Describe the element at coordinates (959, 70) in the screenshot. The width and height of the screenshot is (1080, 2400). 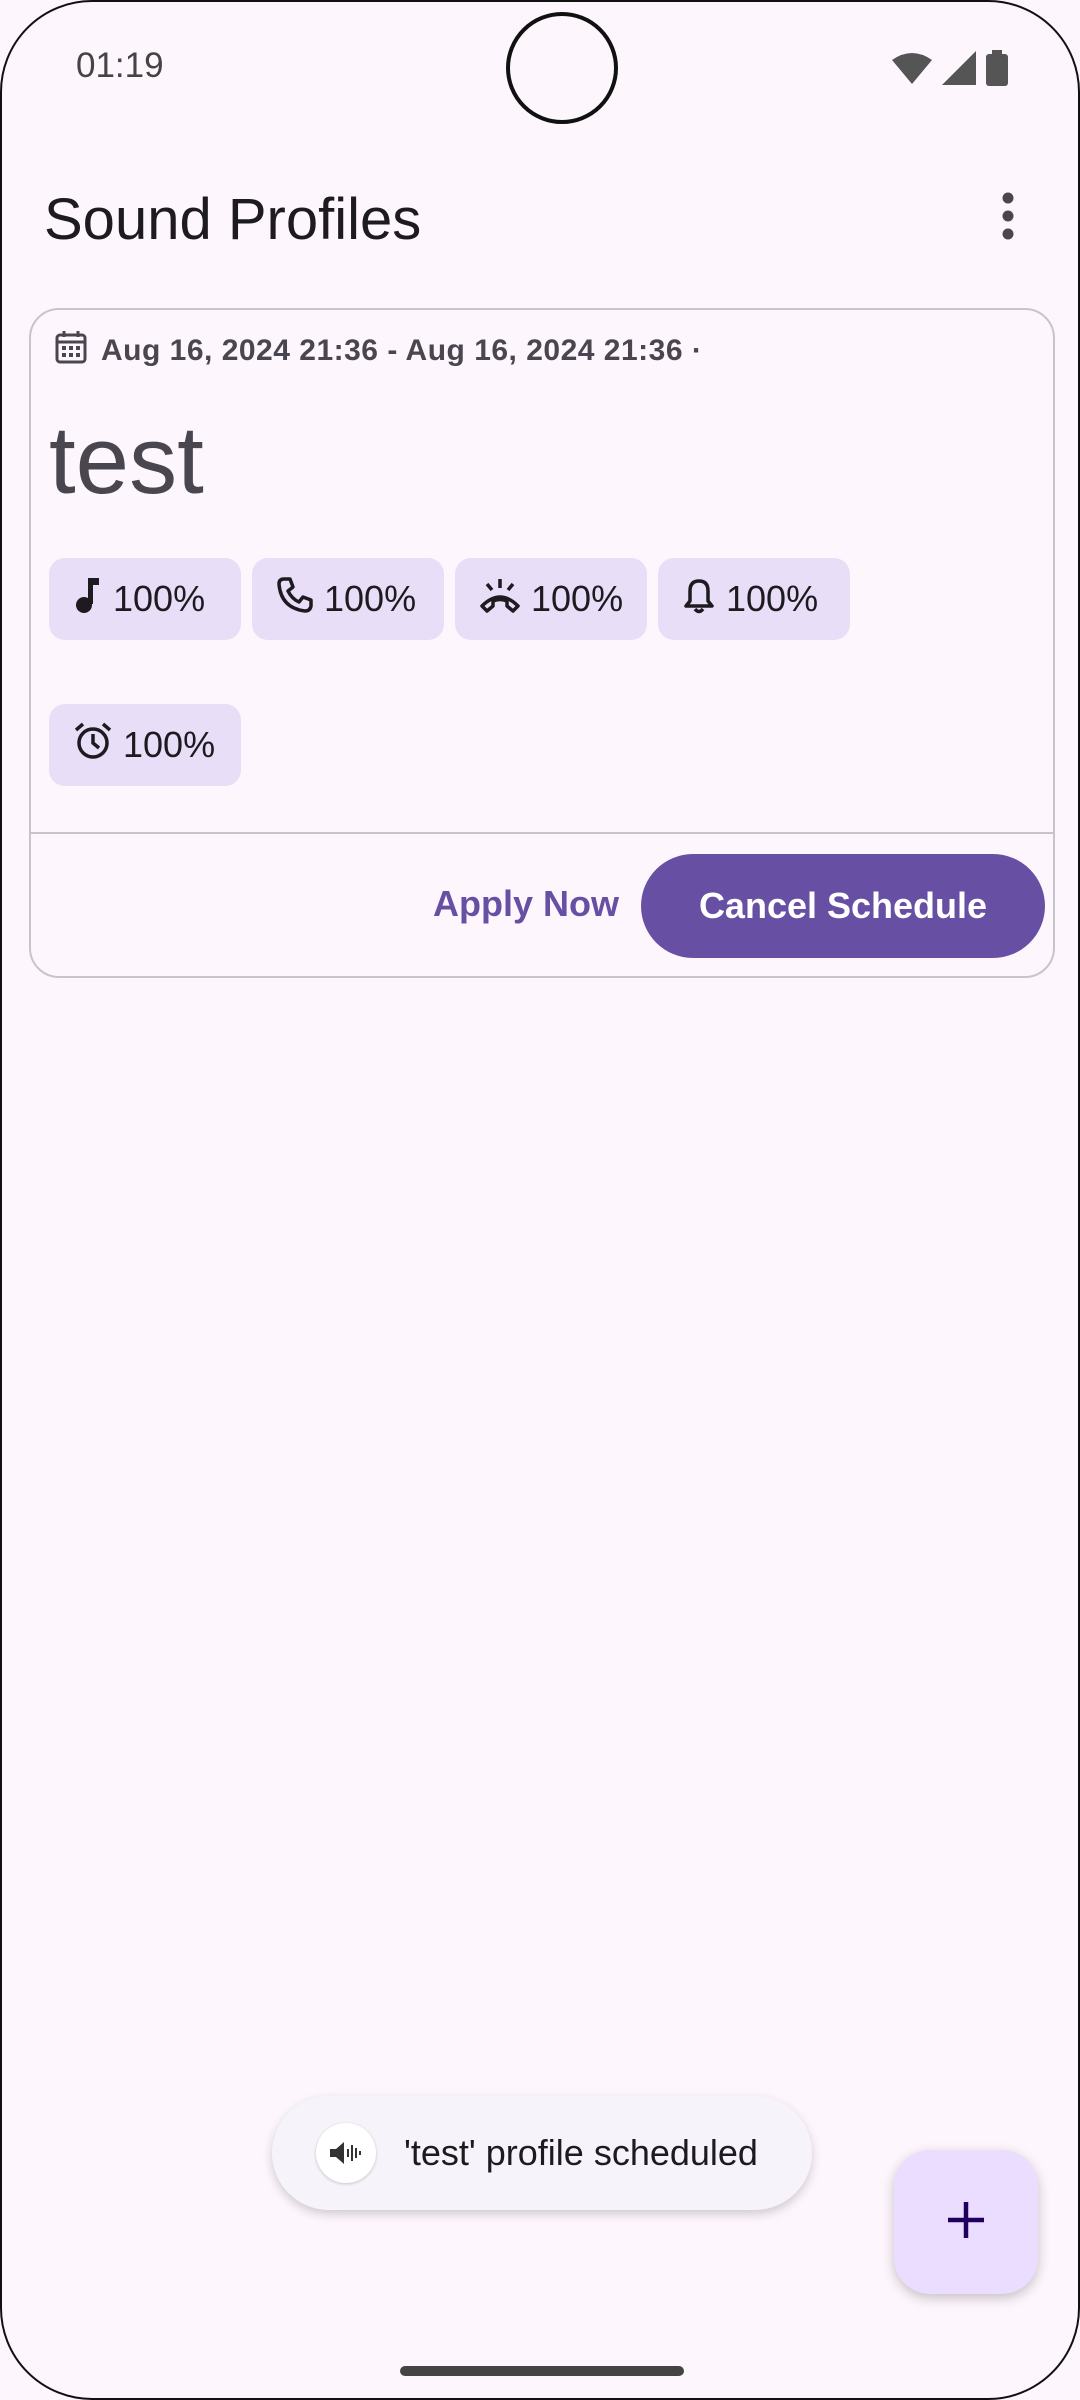
I see `cell-signal-icon` at that location.